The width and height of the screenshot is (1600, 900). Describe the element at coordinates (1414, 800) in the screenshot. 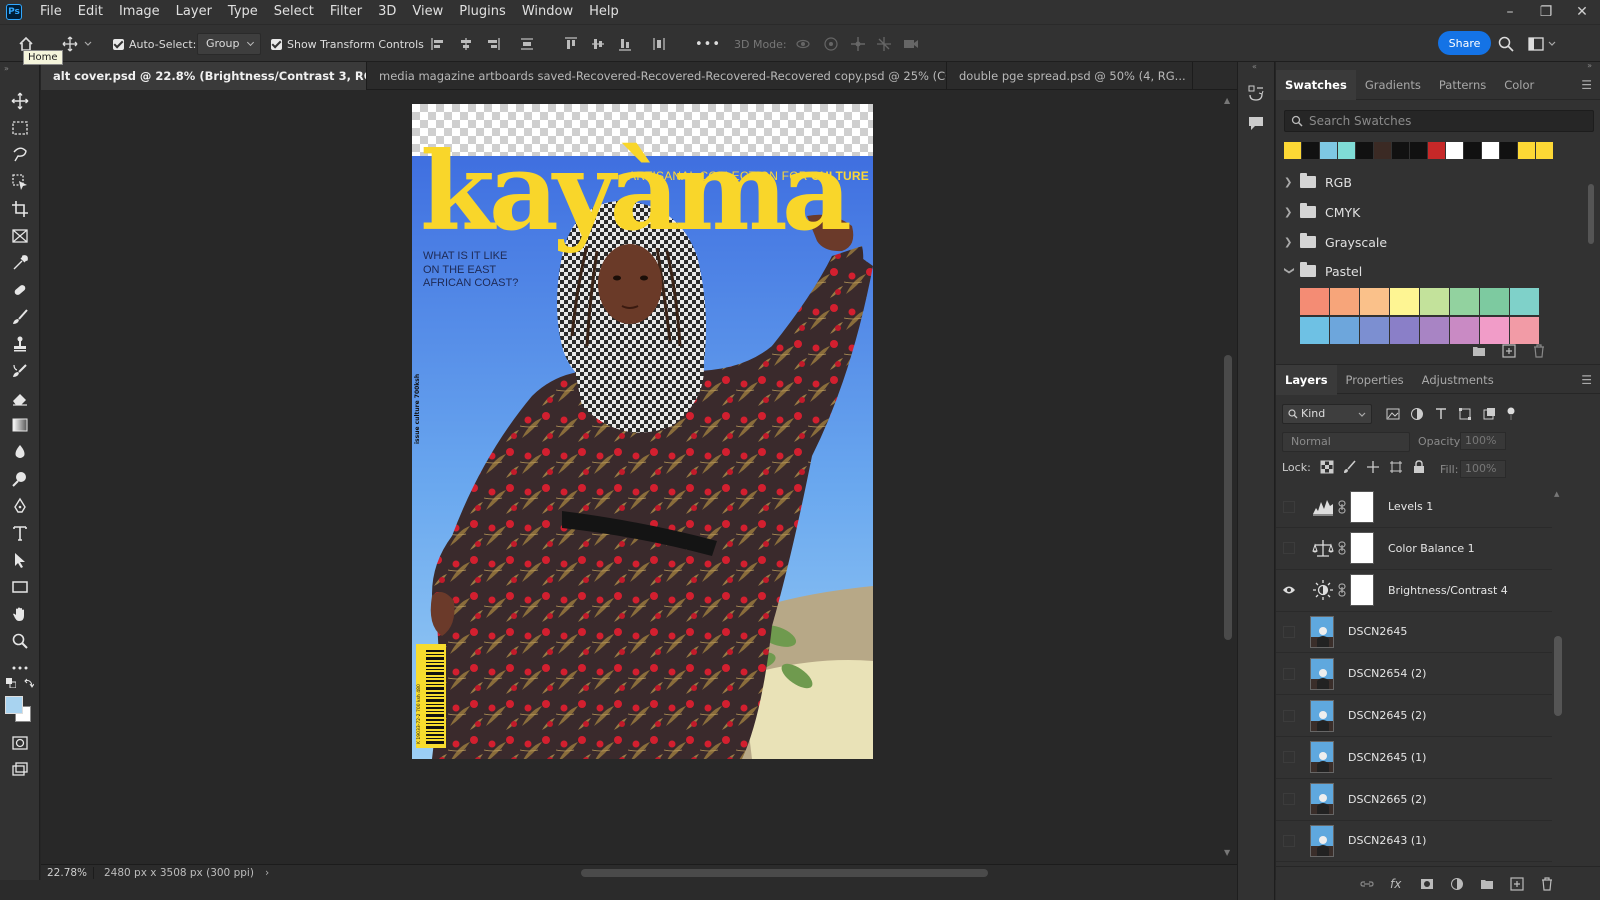

I see `layer-row: DSCN2665 (2)` at that location.